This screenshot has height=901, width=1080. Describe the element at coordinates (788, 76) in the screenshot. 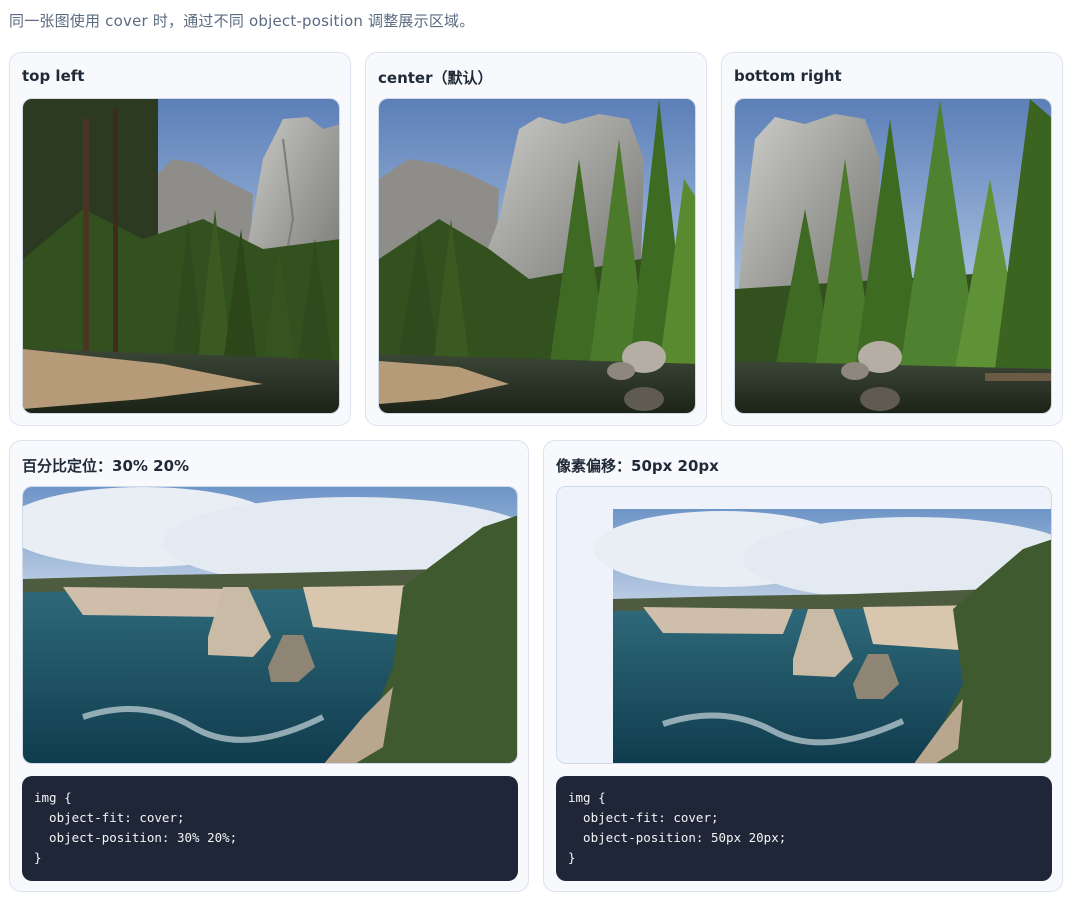

I see `card-title: bottom right` at that location.